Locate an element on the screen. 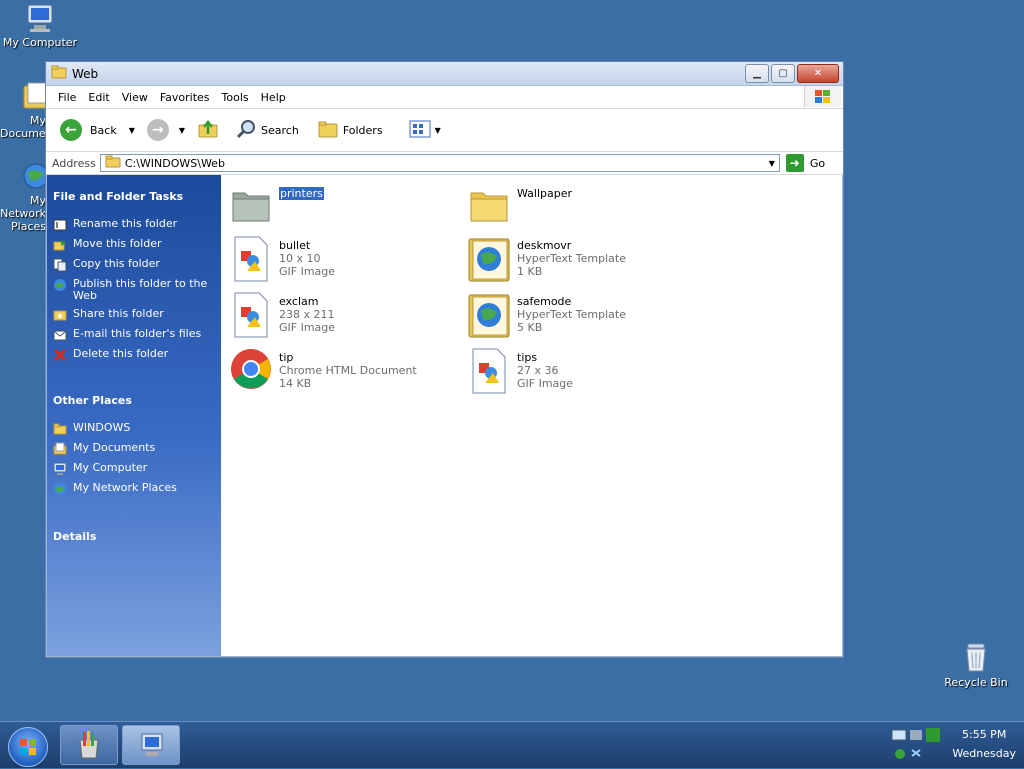 This screenshot has height=769, width=1024. address-value: C:\WINDOWS\Web is located at coordinates (174, 163).